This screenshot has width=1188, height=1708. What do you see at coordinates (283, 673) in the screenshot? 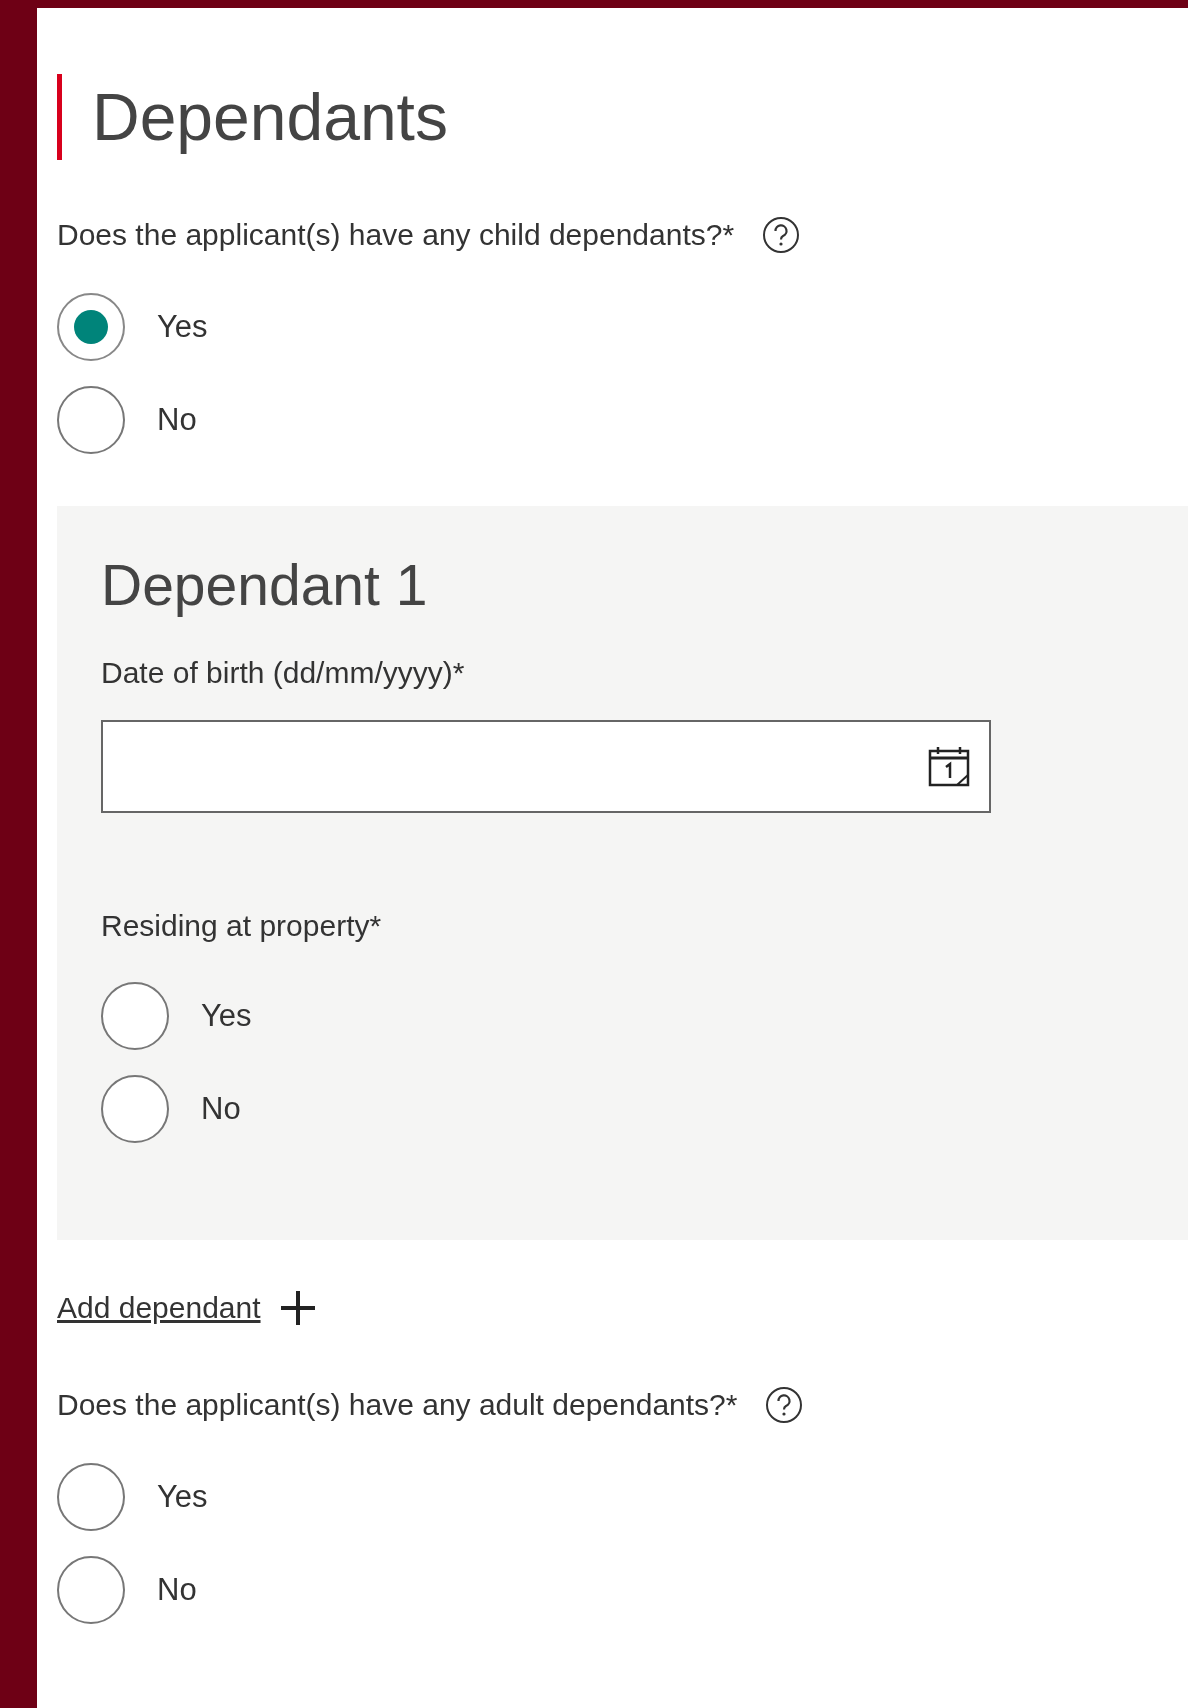
I see `field-label: Date of birth (dd/mm/yyyy)*` at bounding box center [283, 673].